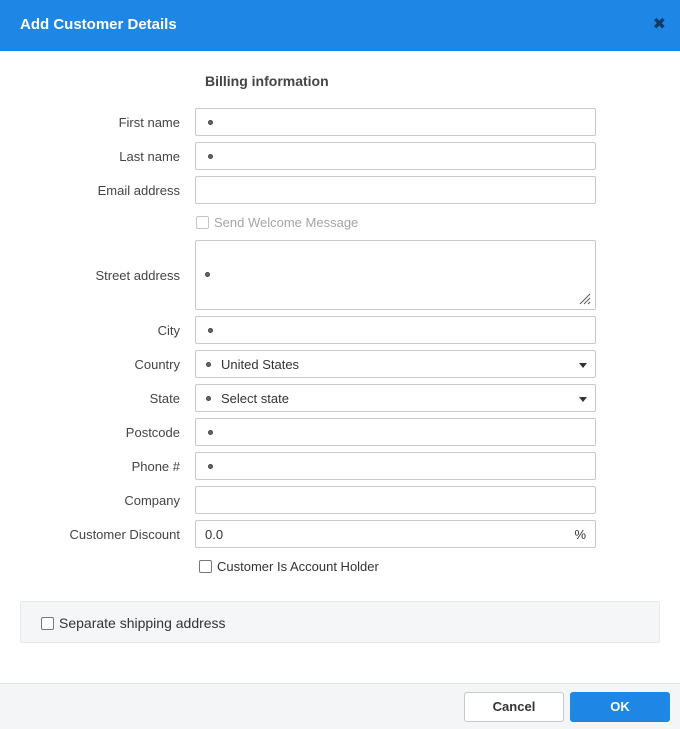  What do you see at coordinates (340, 706) in the screenshot?
I see `dialog-footer: Cancel OK` at bounding box center [340, 706].